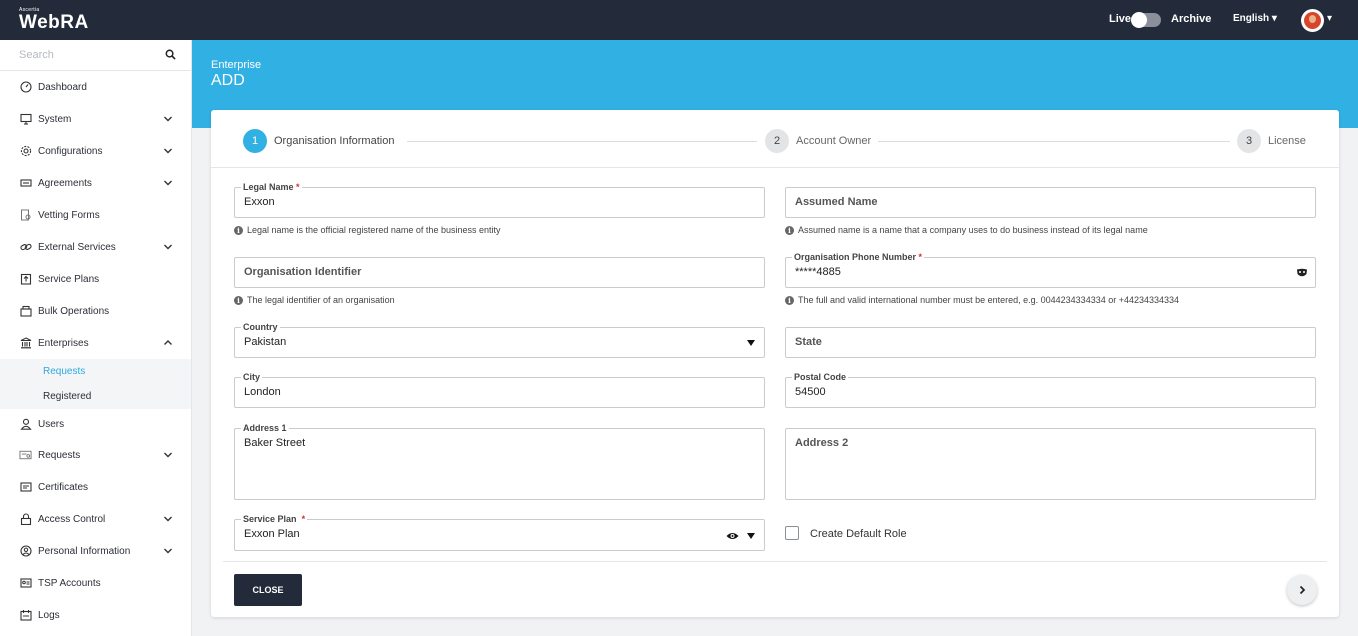  I want to click on sidebar-item-personal-information: Personal Information, so click(95, 551).